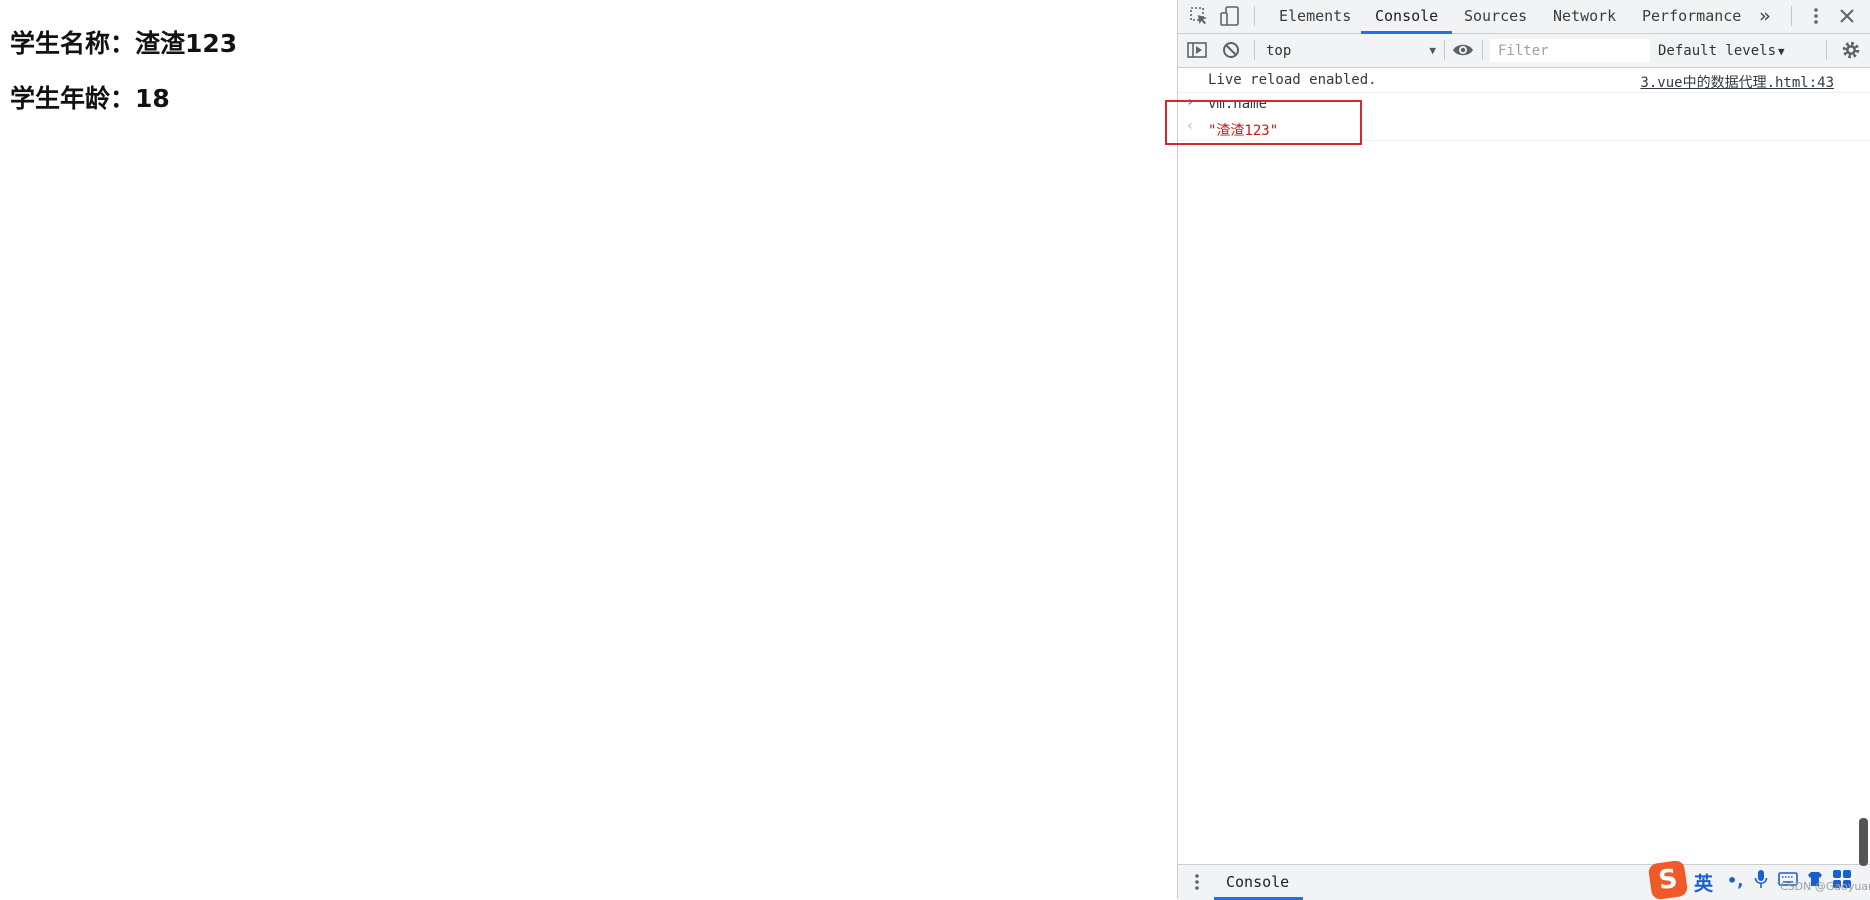 This screenshot has height=900, width=1870. I want to click on close-icon, so click(1847, 16).